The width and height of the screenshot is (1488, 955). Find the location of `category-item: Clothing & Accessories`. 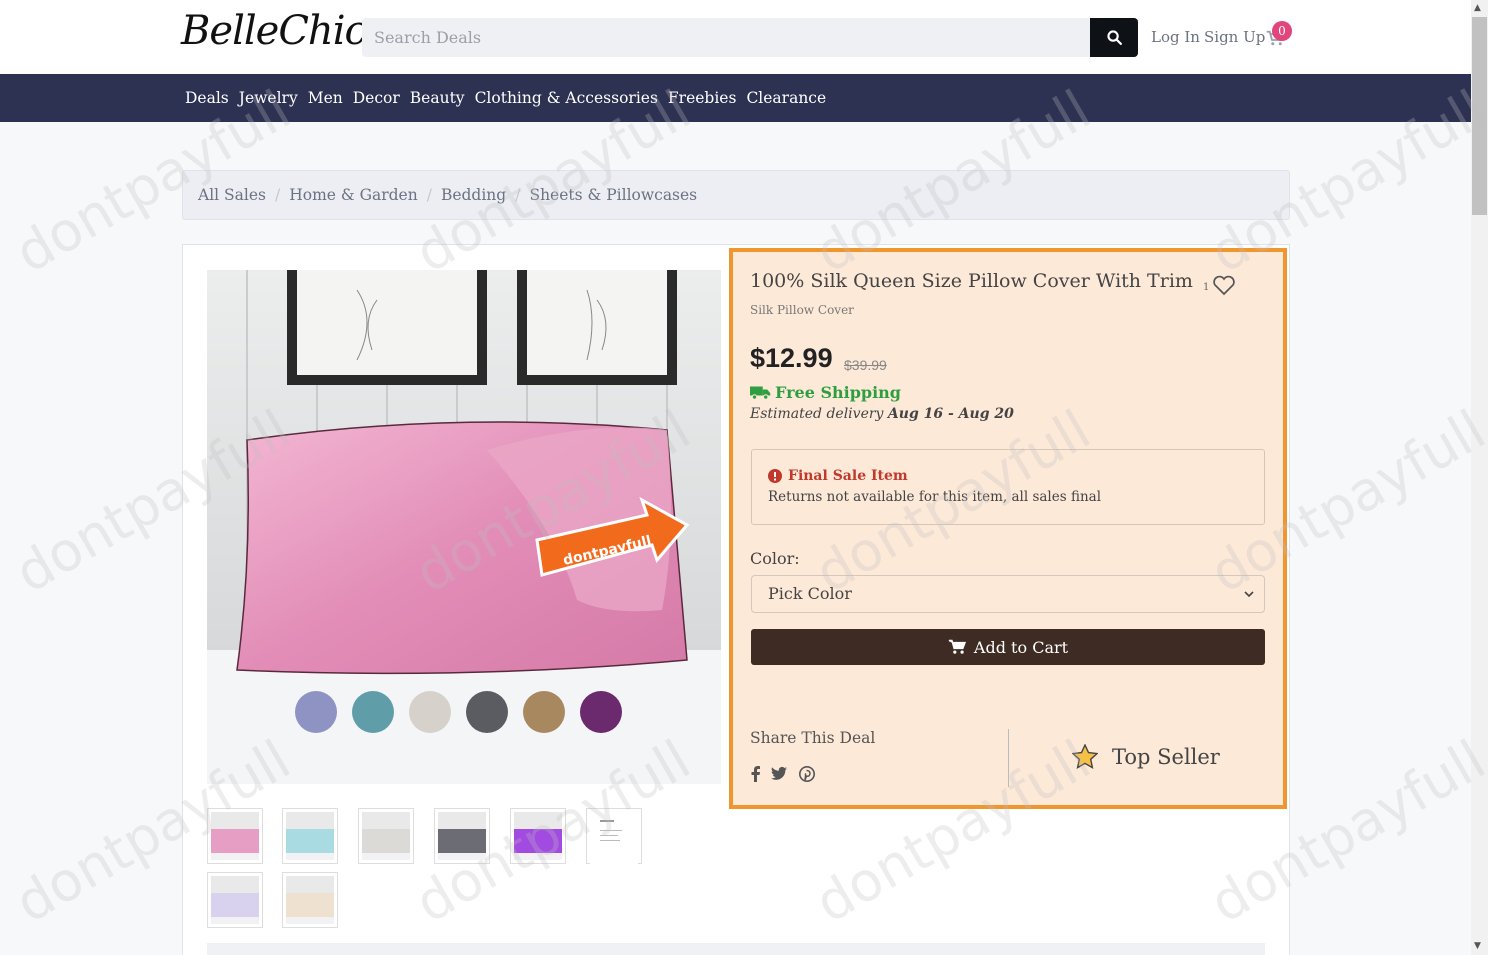

category-item: Clothing & Accessories is located at coordinates (566, 98).